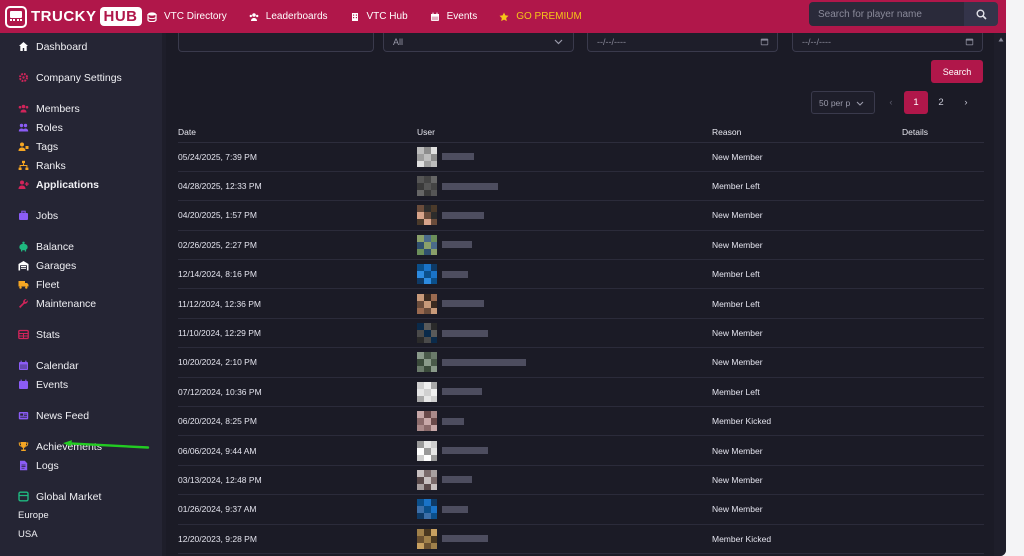  I want to click on filter-date-to: --/--/----, so click(887, 42).